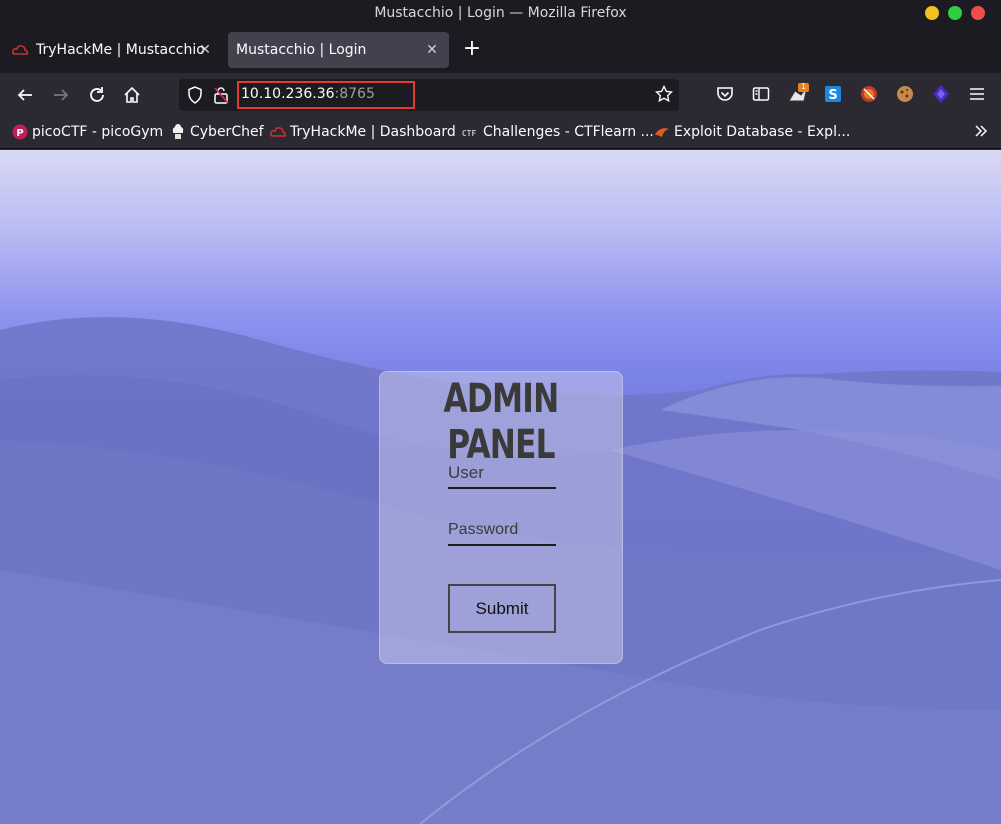 Image resolution: width=1001 pixels, height=824 pixels. I want to click on tab-mustacchio-login: Mustacchio | Login ✕, so click(338, 50).